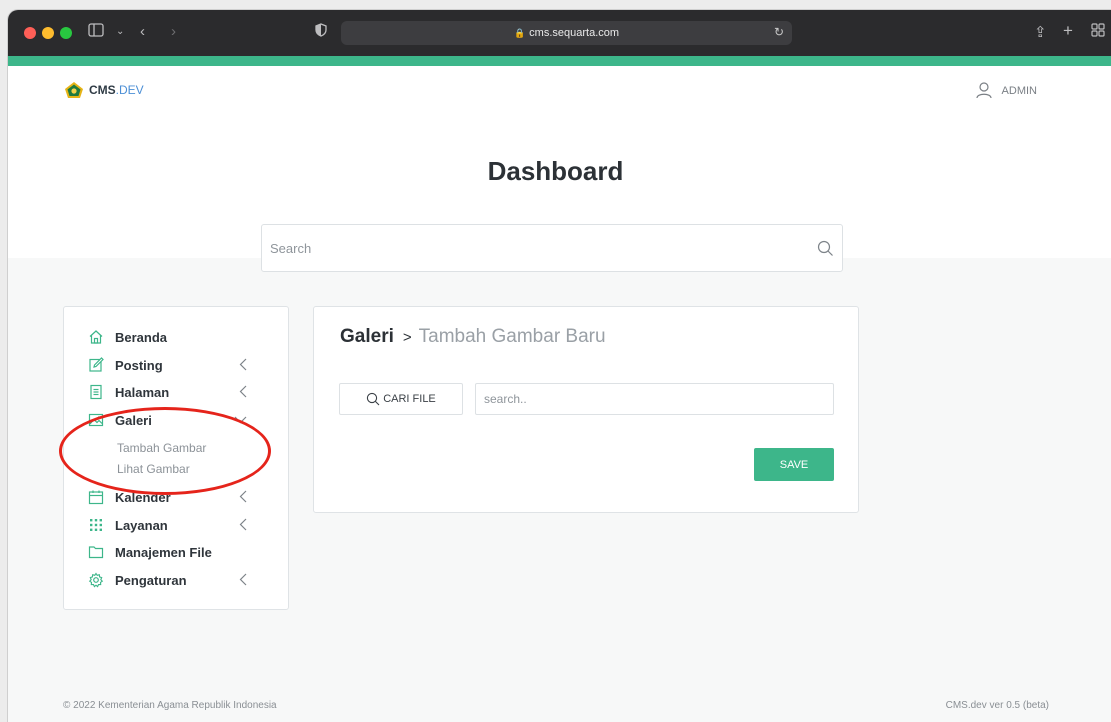  I want to click on browser-toolbar: ⌄ ‹ › 🔒 cms.sequarta.com ↻ ⇪ +, so click(559, 33).